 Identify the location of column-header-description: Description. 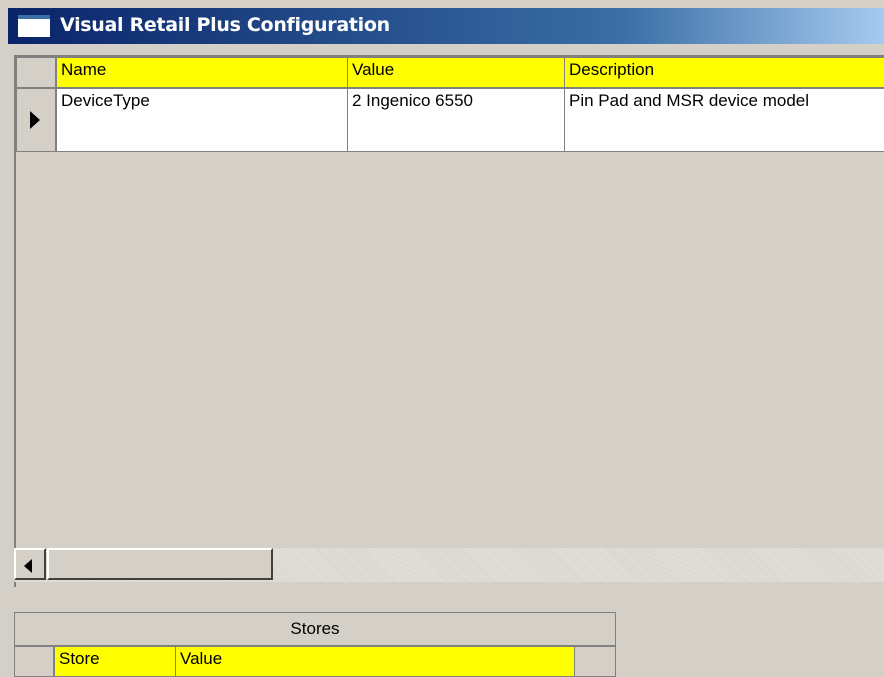
(724, 72).